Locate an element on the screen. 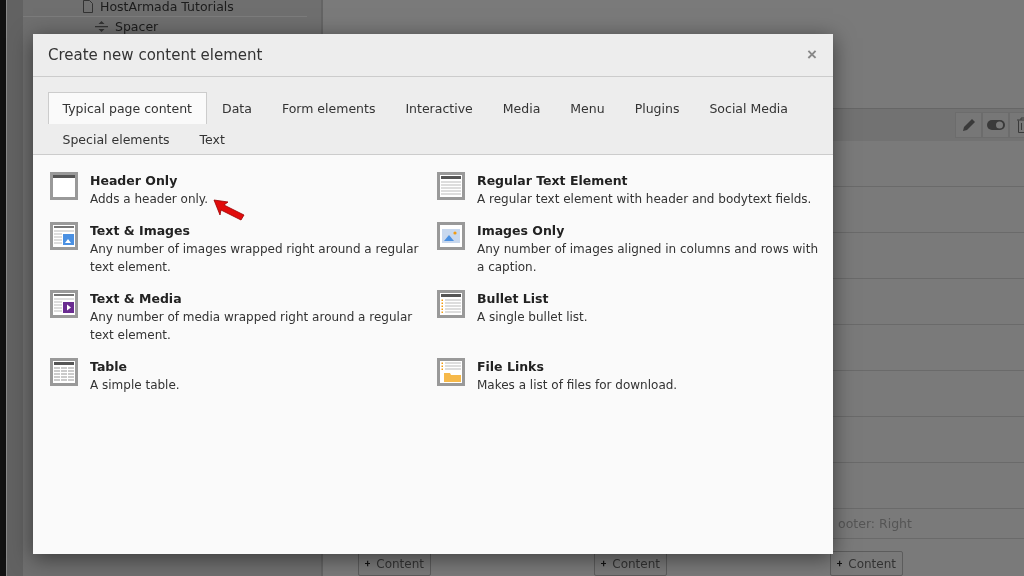 The width and height of the screenshot is (1024, 576). element-title: Table is located at coordinates (135, 367).